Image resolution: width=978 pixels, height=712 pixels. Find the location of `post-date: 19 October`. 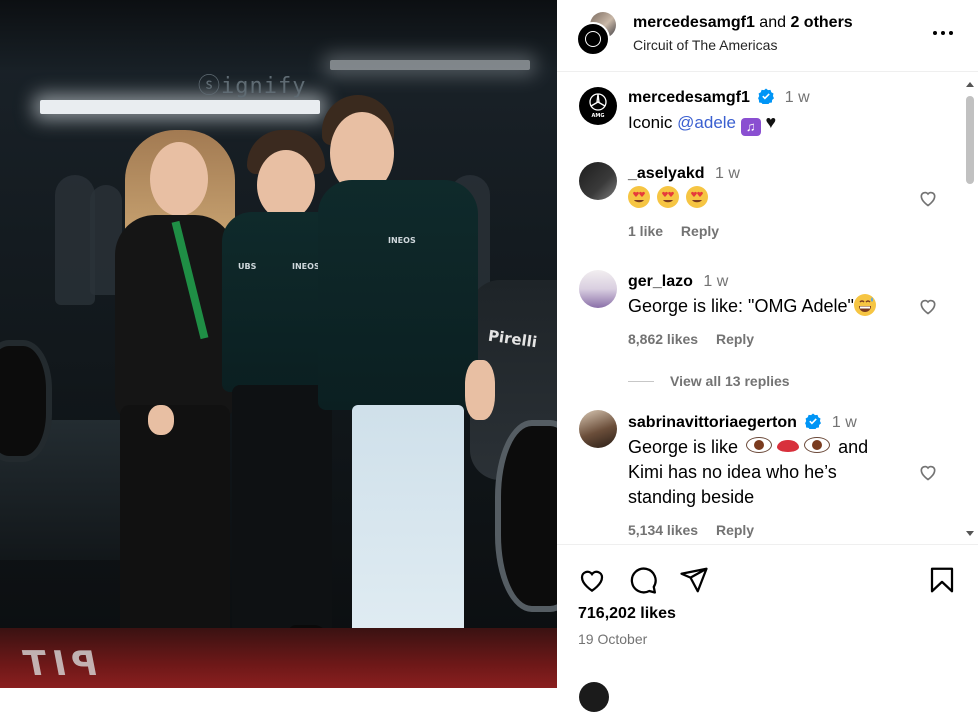

post-date: 19 October is located at coordinates (612, 639).